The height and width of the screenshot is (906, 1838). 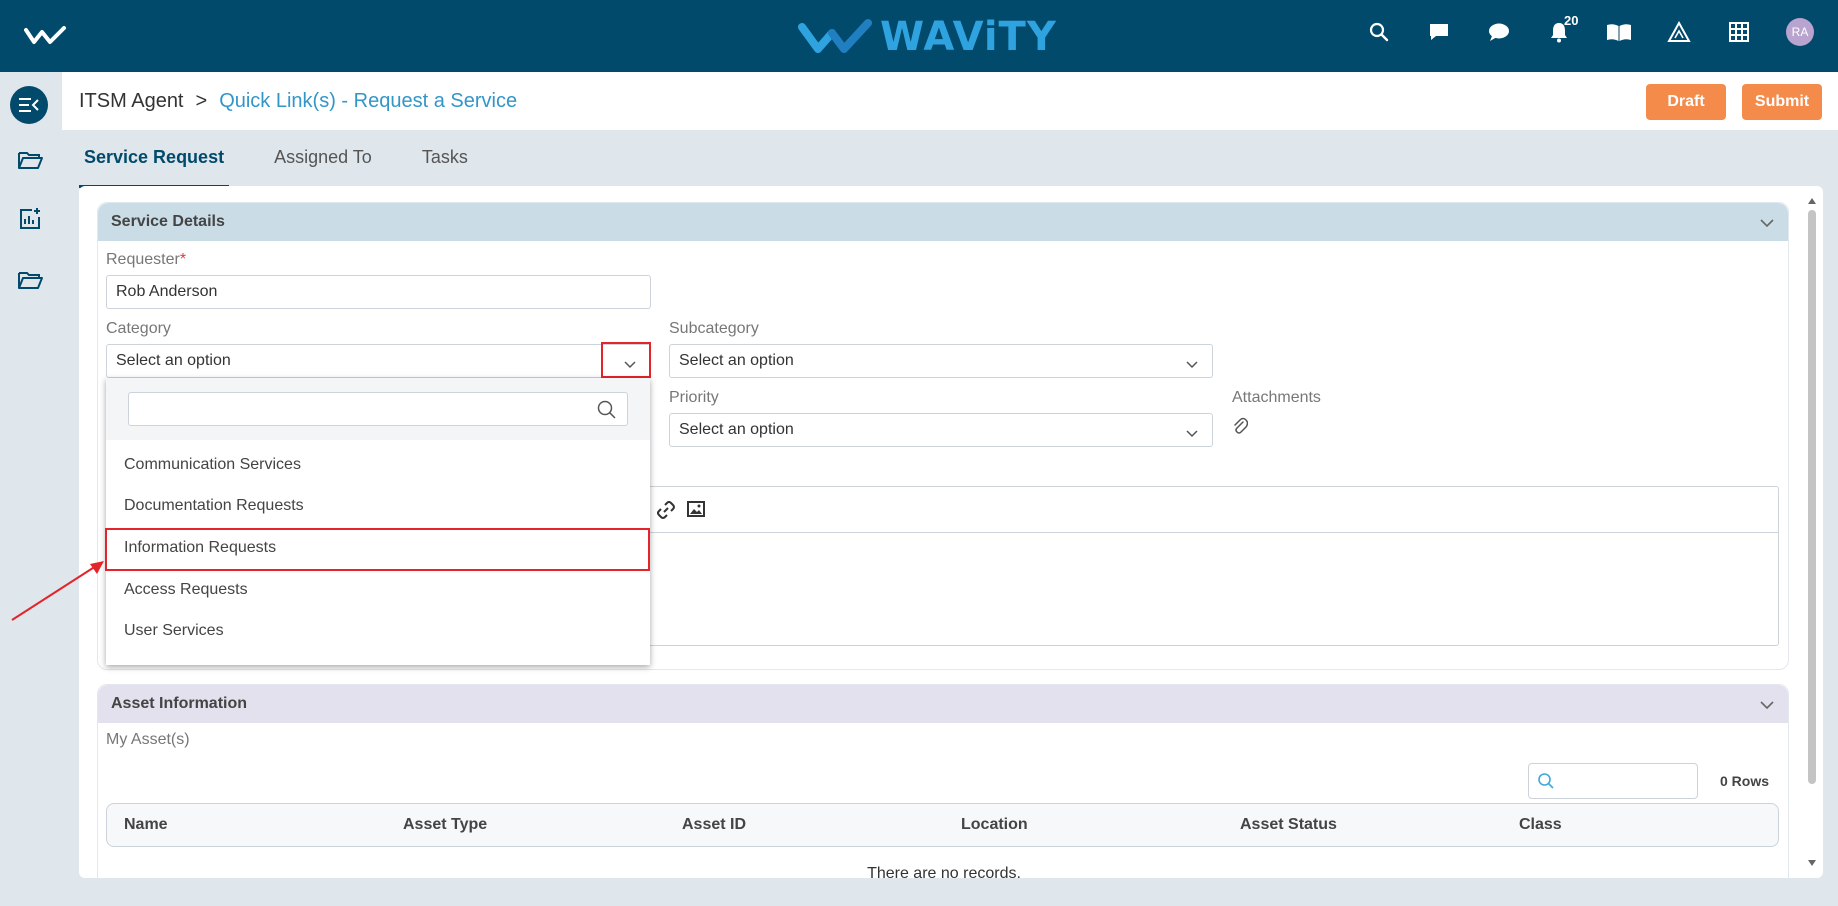 What do you see at coordinates (323, 164) in the screenshot?
I see `tab-assigned-to: Assigned To` at bounding box center [323, 164].